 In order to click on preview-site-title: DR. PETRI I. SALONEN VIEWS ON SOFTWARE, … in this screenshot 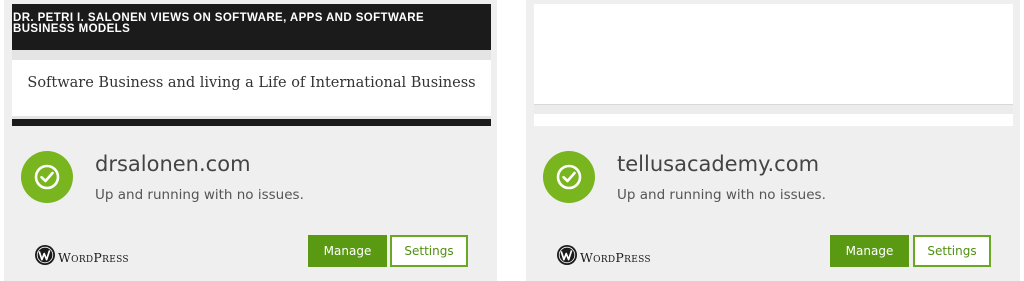, I will do `click(219, 23)`.